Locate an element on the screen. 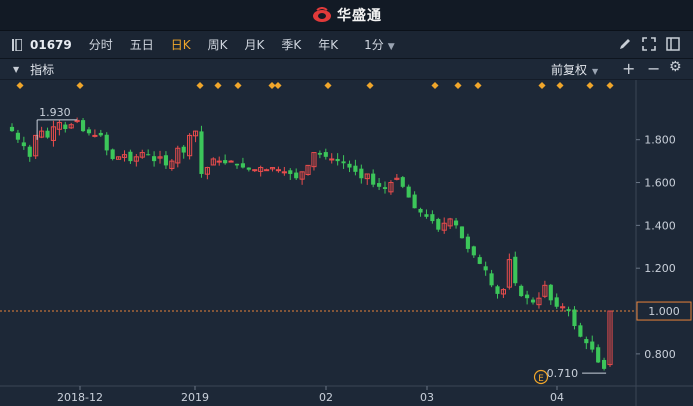 This screenshot has height=406, width=693. tab-yearly-k: 年K is located at coordinates (328, 44).